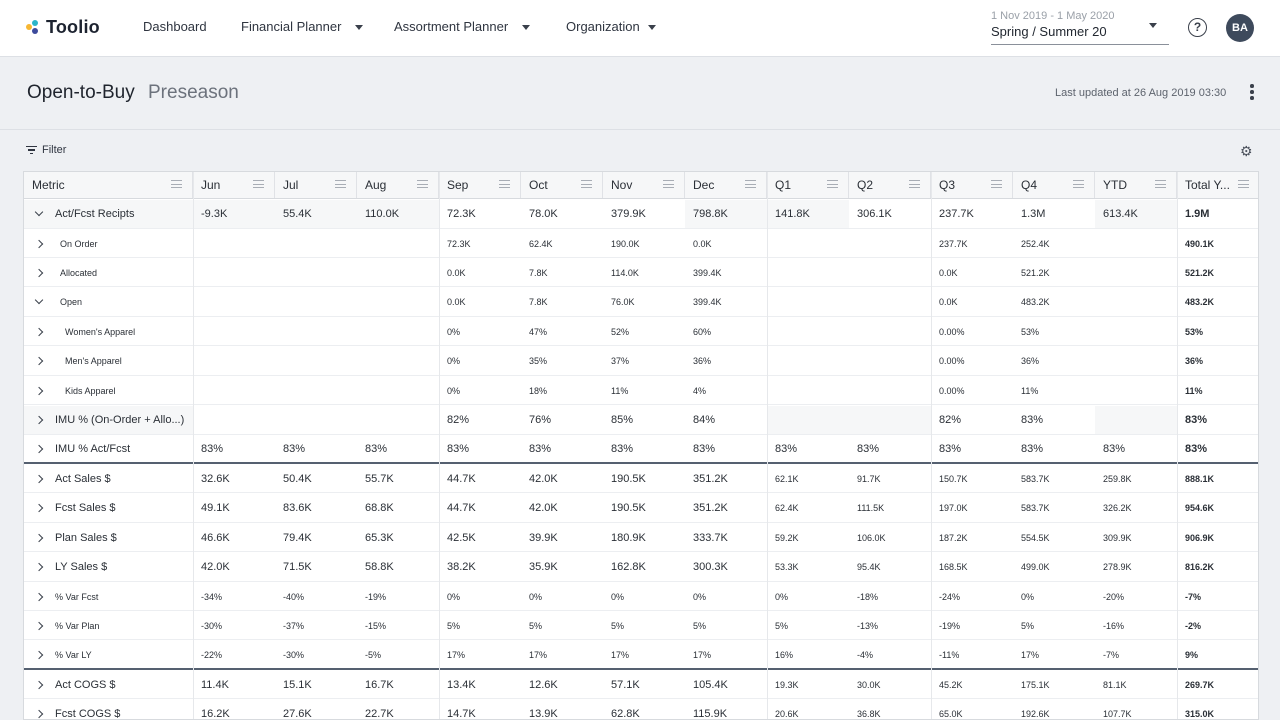 This screenshot has height=720, width=1280. Describe the element at coordinates (726, 243) in the screenshot. I see `value-cell-dec: 0.0K` at that location.